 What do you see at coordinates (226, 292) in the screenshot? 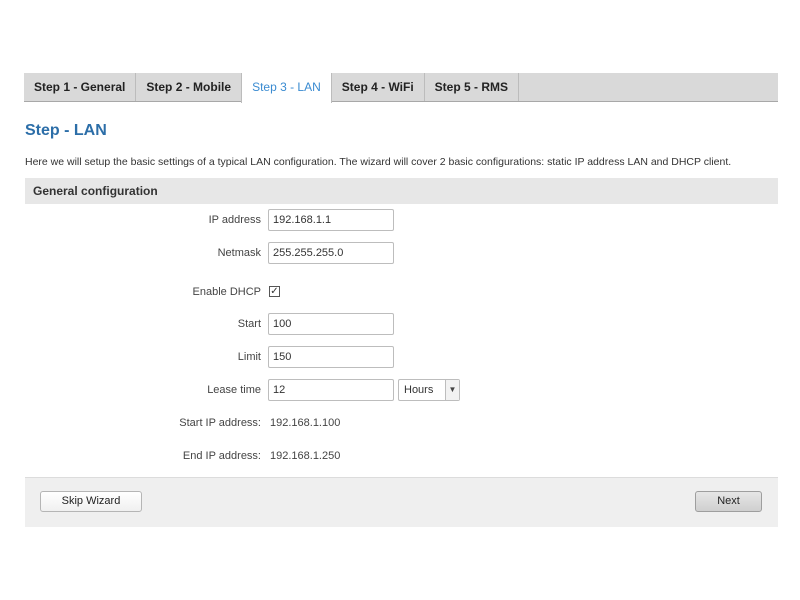
I see `enable-dhcp-label: Enable DHCP` at bounding box center [226, 292].